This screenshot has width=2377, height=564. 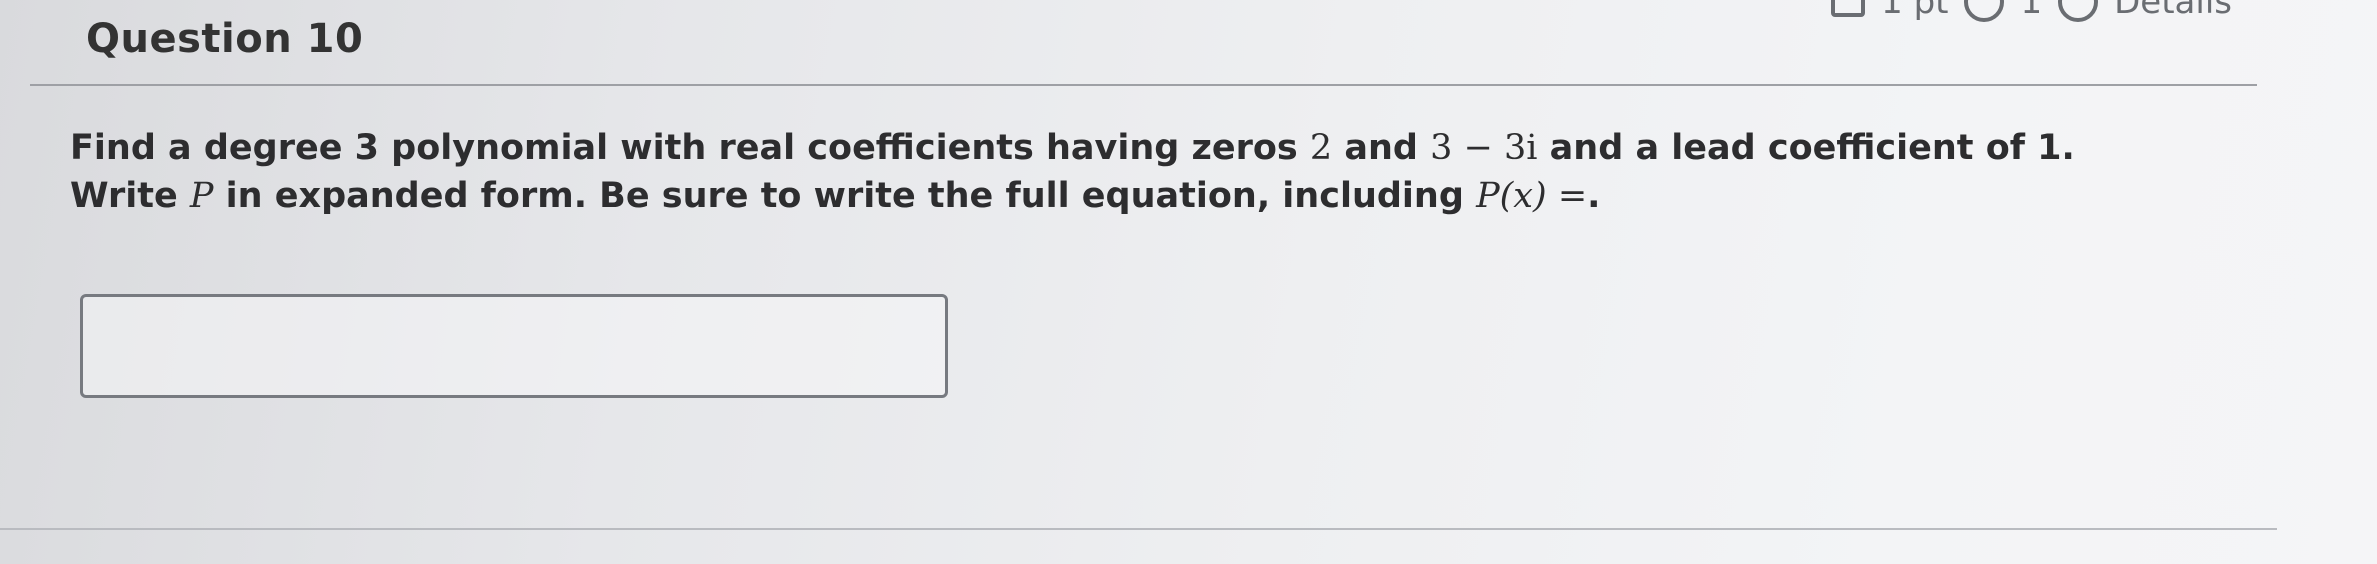 What do you see at coordinates (201, 196) in the screenshot?
I see `variable-p: P` at bounding box center [201, 196].